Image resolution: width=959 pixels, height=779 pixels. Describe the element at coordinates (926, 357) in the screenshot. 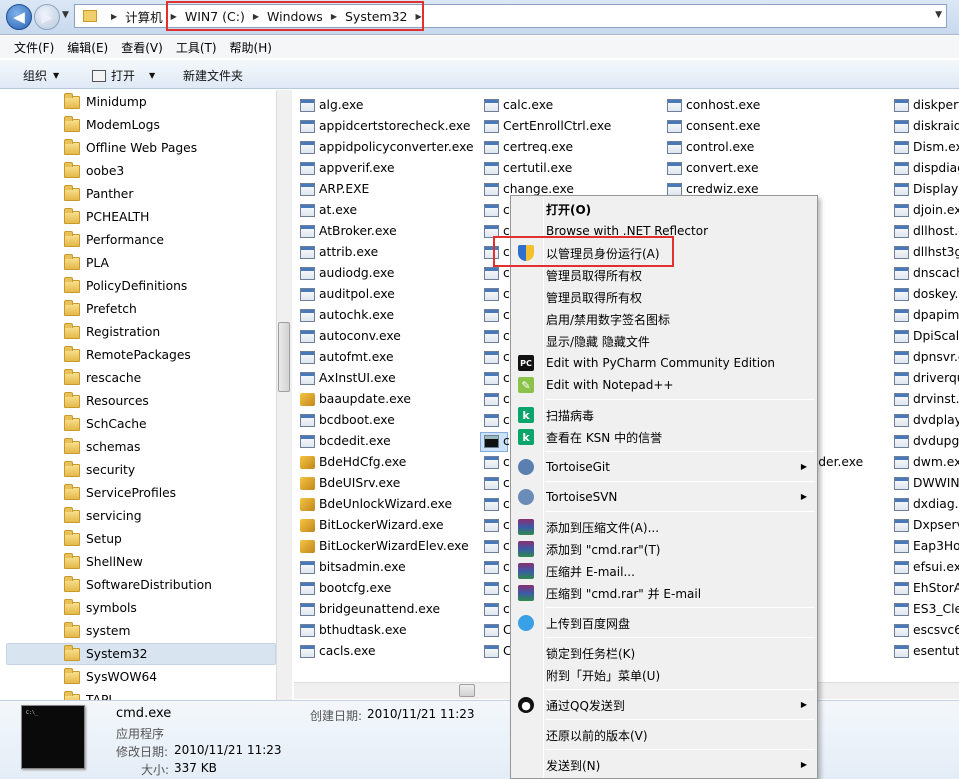

I see `file-item: dpnsvr.e` at that location.